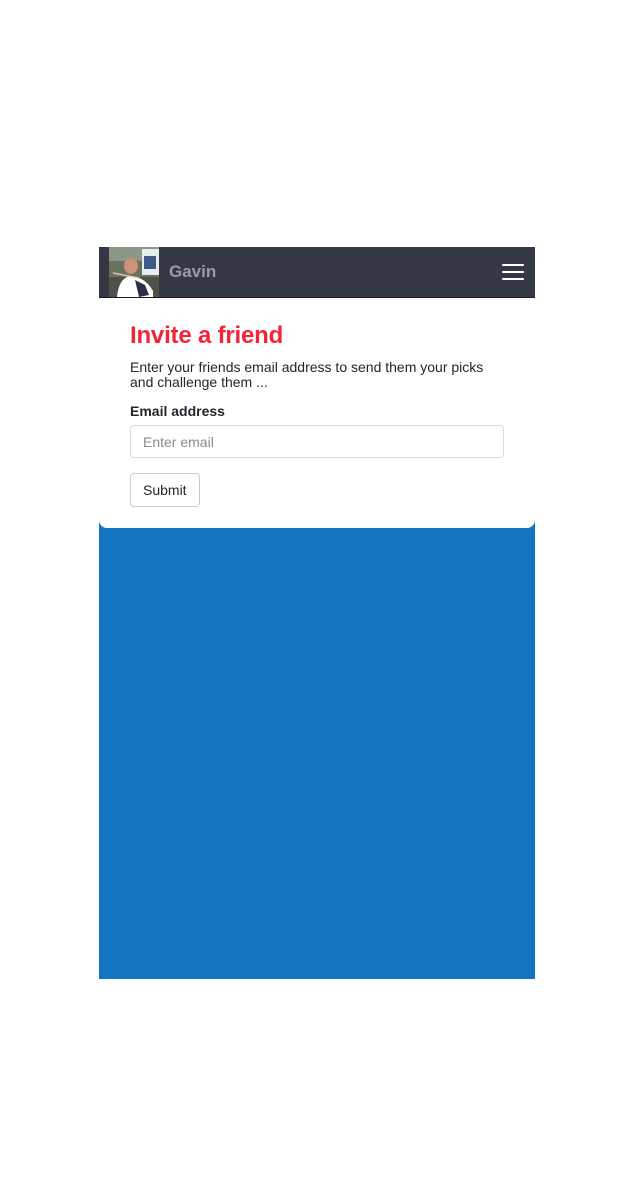  Describe the element at coordinates (177, 411) in the screenshot. I see `email-label: Email address` at that location.